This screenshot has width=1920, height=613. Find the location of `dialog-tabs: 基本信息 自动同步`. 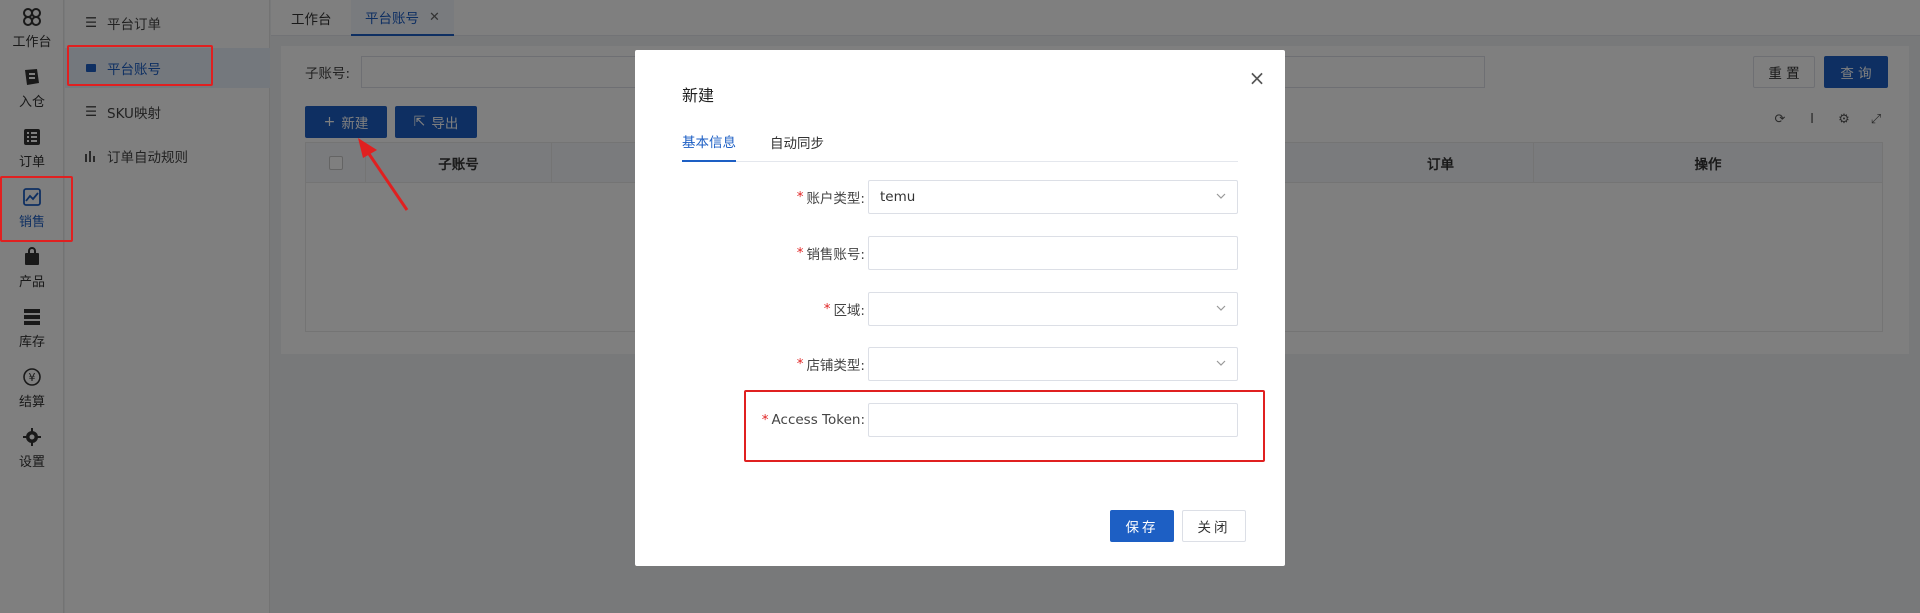

dialog-tabs: 基本信息 自动同步 is located at coordinates (960, 142).